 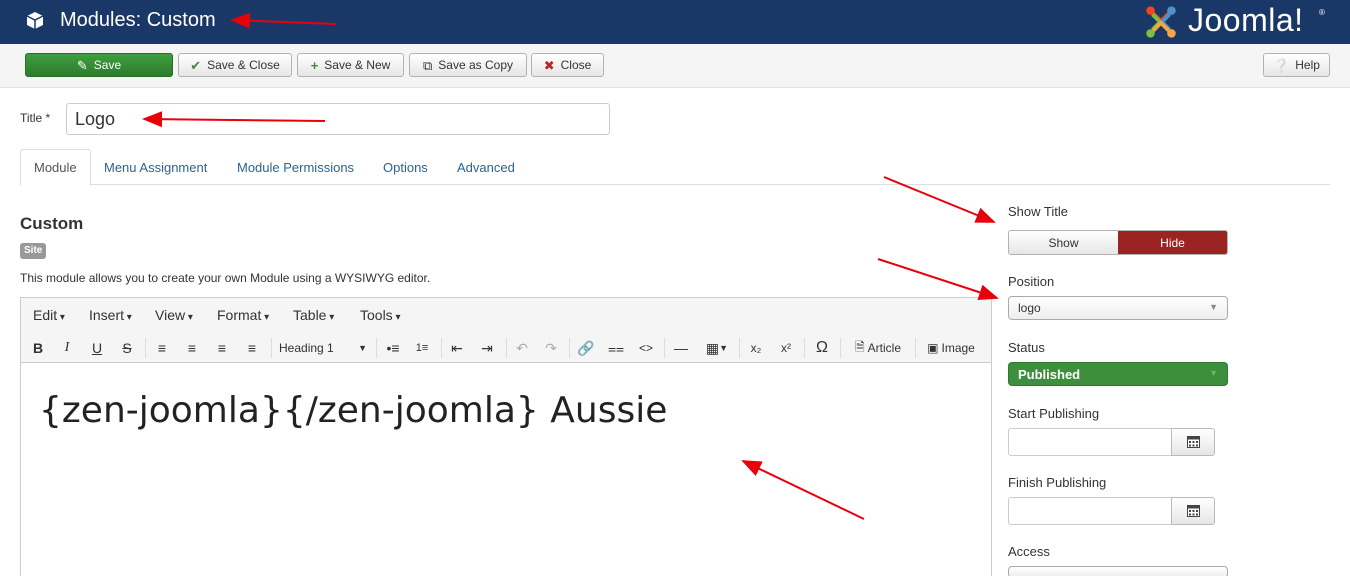 I want to click on align-center-icon: ≡, so click(x=192, y=348).